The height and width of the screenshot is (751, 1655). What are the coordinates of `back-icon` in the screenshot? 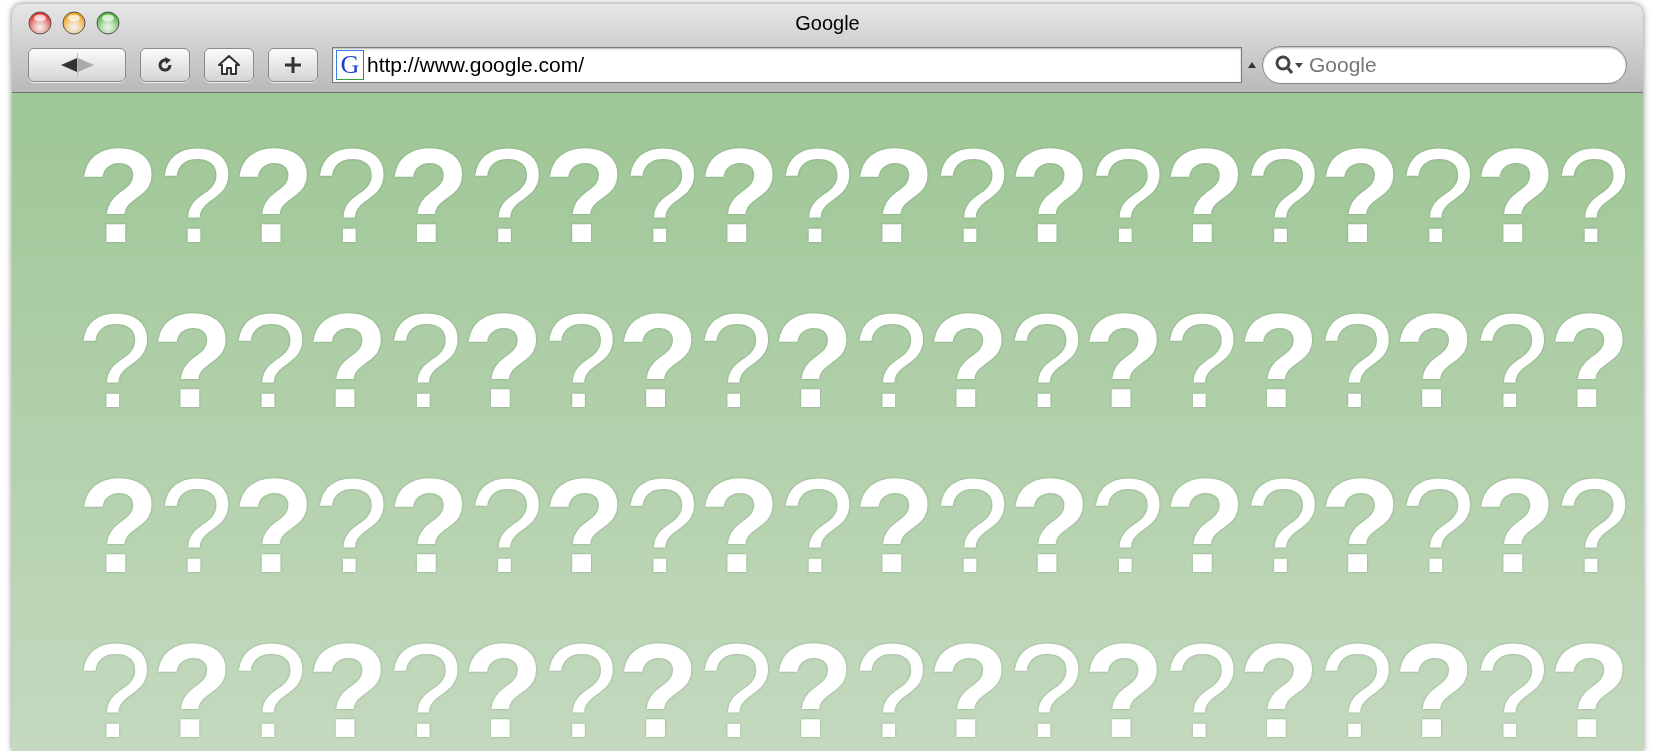 It's located at (68, 65).